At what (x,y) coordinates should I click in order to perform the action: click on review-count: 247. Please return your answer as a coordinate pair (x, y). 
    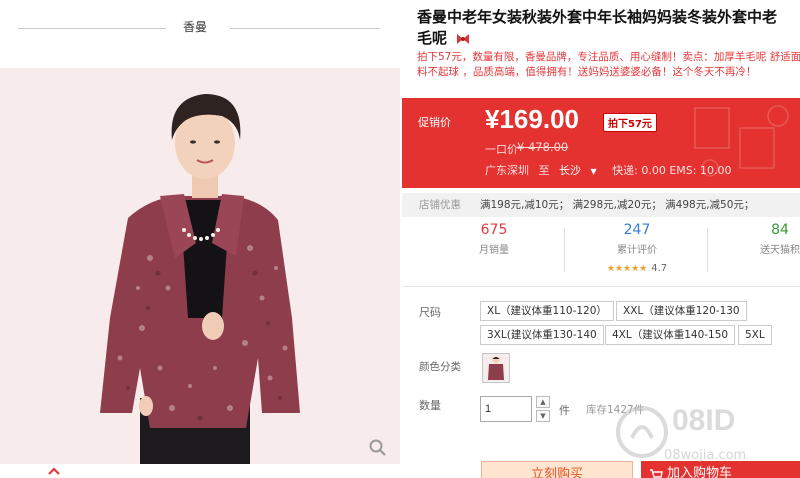
    Looking at the image, I should click on (637, 230).